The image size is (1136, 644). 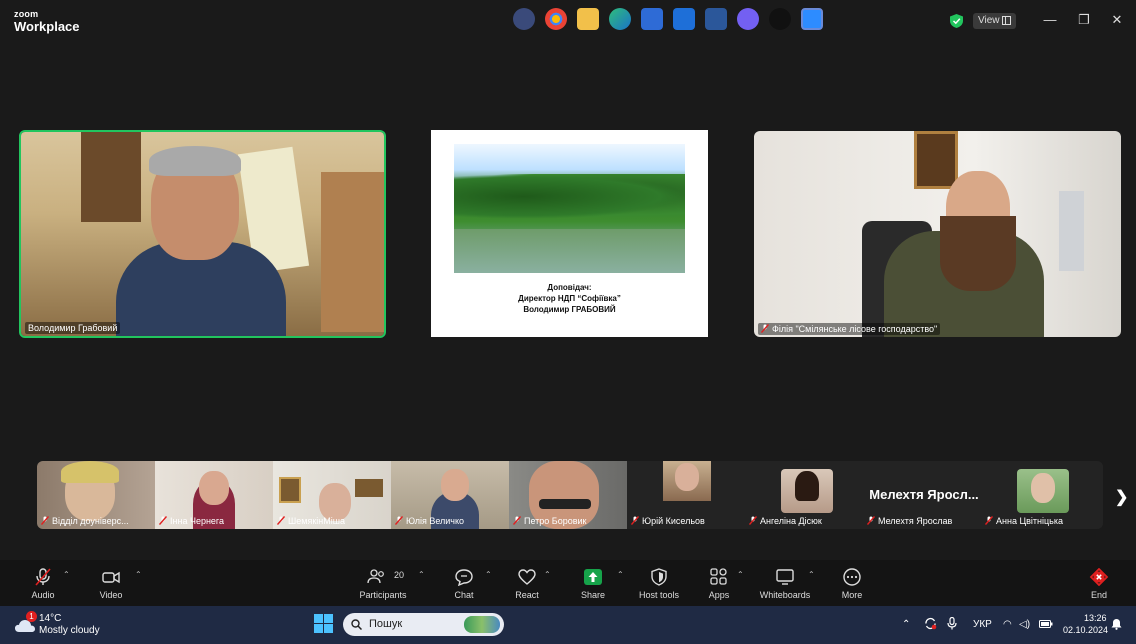 What do you see at coordinates (31, 616) in the screenshot?
I see `weather-badge: 1` at bounding box center [31, 616].